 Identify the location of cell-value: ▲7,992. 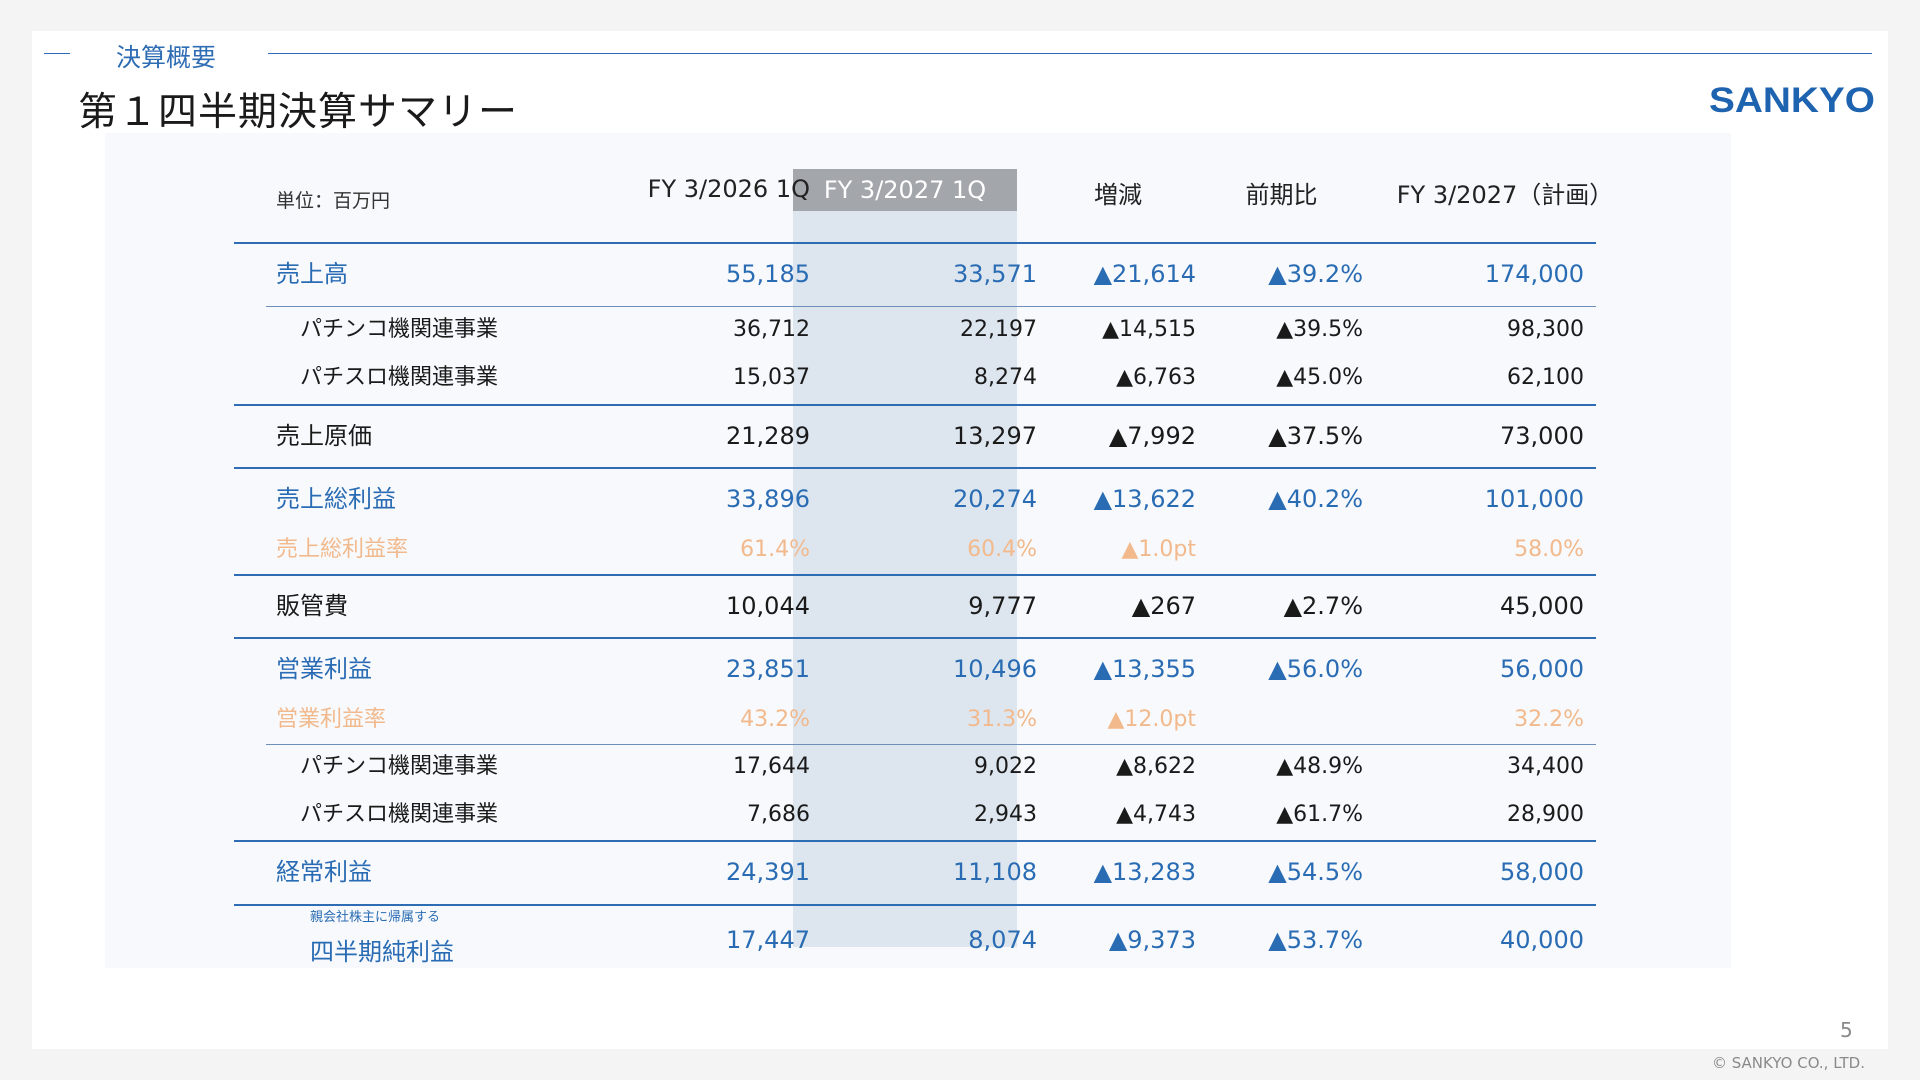
(1152, 436).